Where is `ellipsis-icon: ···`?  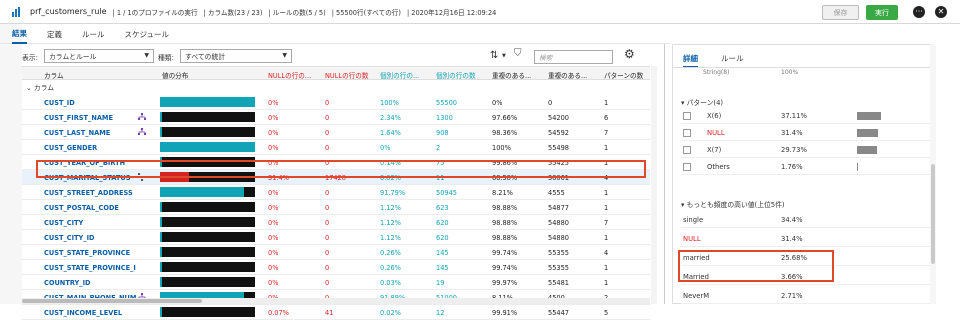 ellipsis-icon: ··· is located at coordinates (919, 12).